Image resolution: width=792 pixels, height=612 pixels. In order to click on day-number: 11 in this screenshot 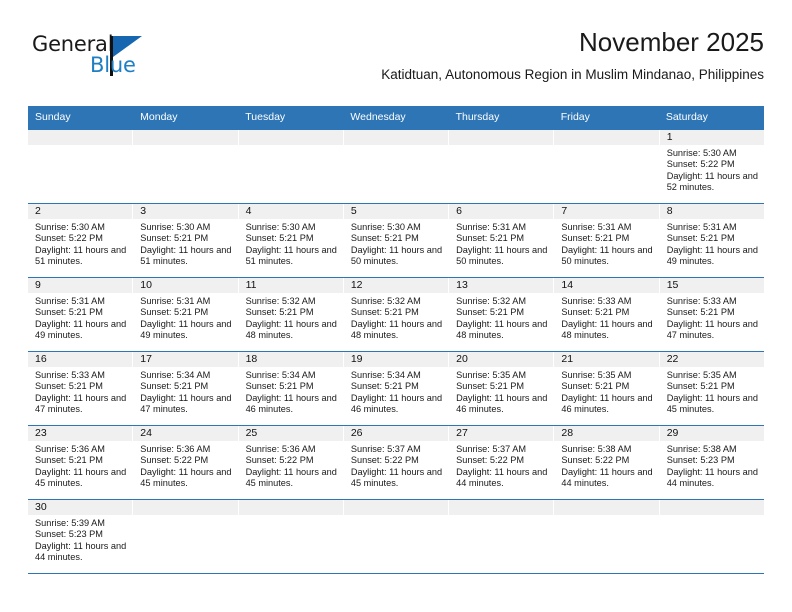, I will do `click(290, 285)`.